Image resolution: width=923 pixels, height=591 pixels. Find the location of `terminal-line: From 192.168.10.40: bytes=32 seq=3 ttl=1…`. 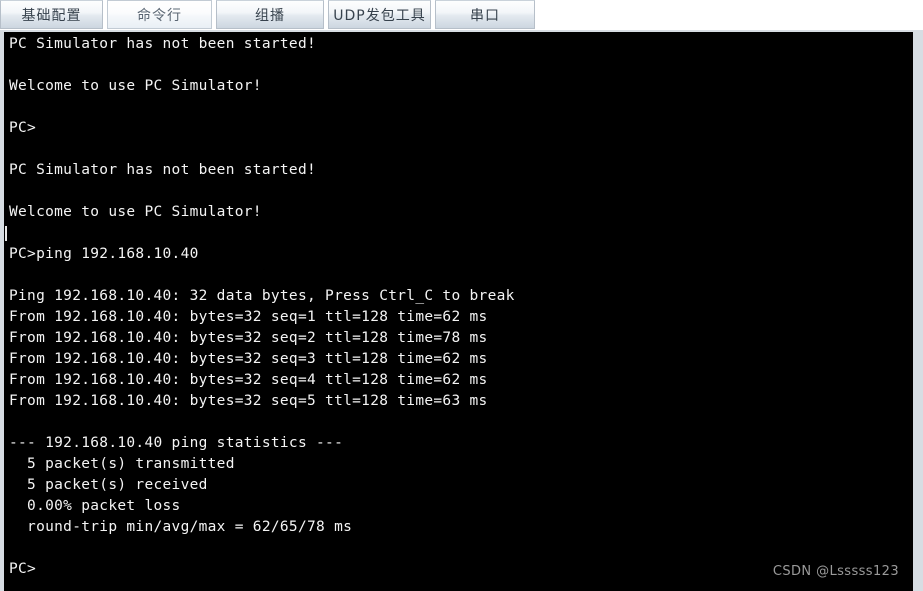

terminal-line: From 192.168.10.40: bytes=32 seq=3 ttl=1… is located at coordinates (248, 359).